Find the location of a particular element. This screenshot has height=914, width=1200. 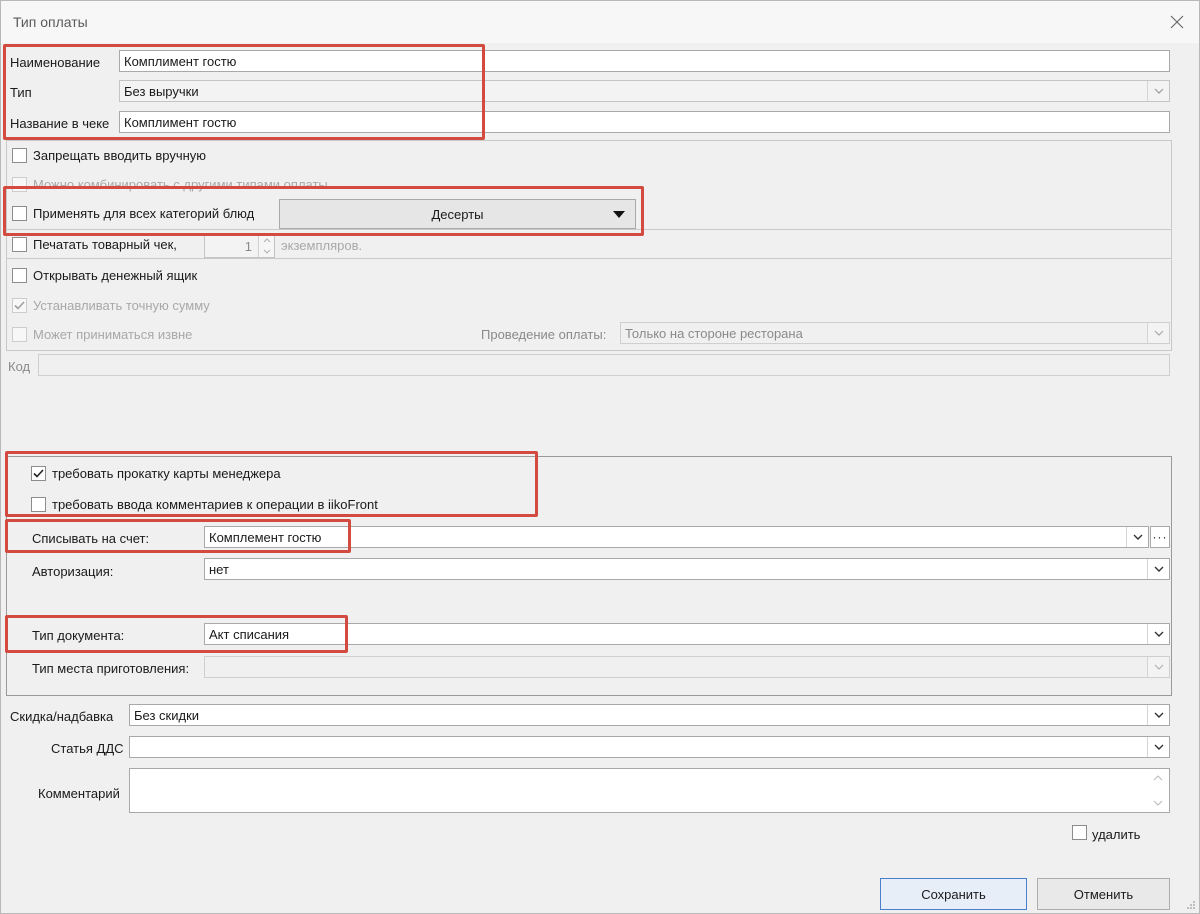

receipt-name-label: Название в чеке is located at coordinates (60, 123).